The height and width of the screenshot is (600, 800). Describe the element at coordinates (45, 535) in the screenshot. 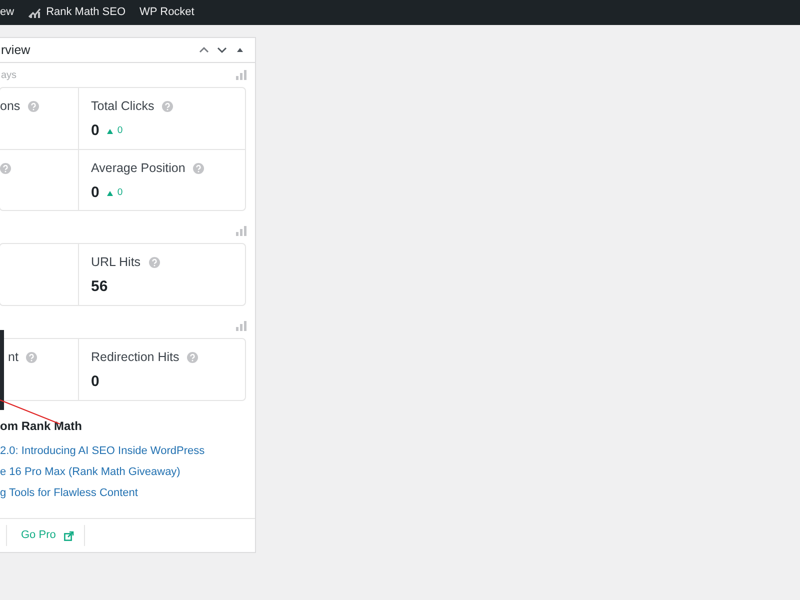

I see `footer-link: Go Pro` at that location.